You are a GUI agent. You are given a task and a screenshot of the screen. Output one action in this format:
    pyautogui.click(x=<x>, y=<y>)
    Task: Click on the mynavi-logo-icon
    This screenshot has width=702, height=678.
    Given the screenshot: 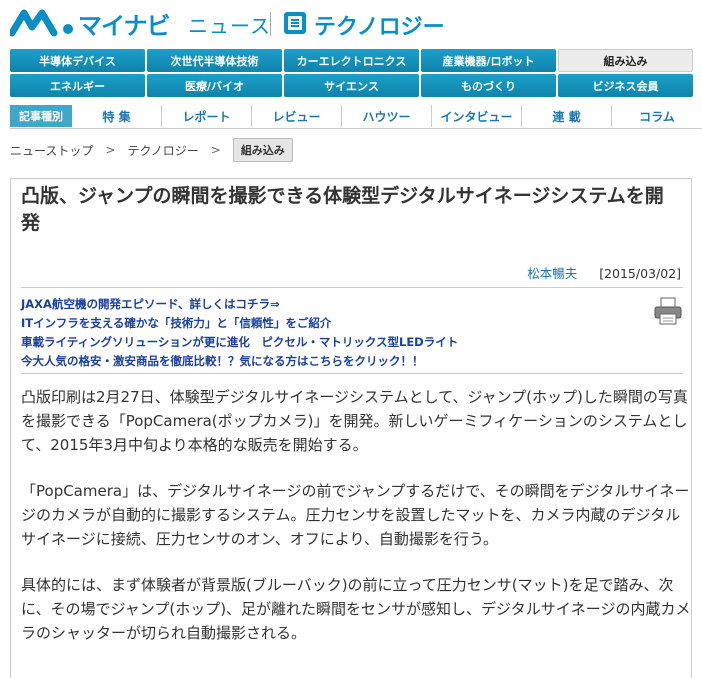 What is the action you would take?
    pyautogui.click(x=43, y=22)
    